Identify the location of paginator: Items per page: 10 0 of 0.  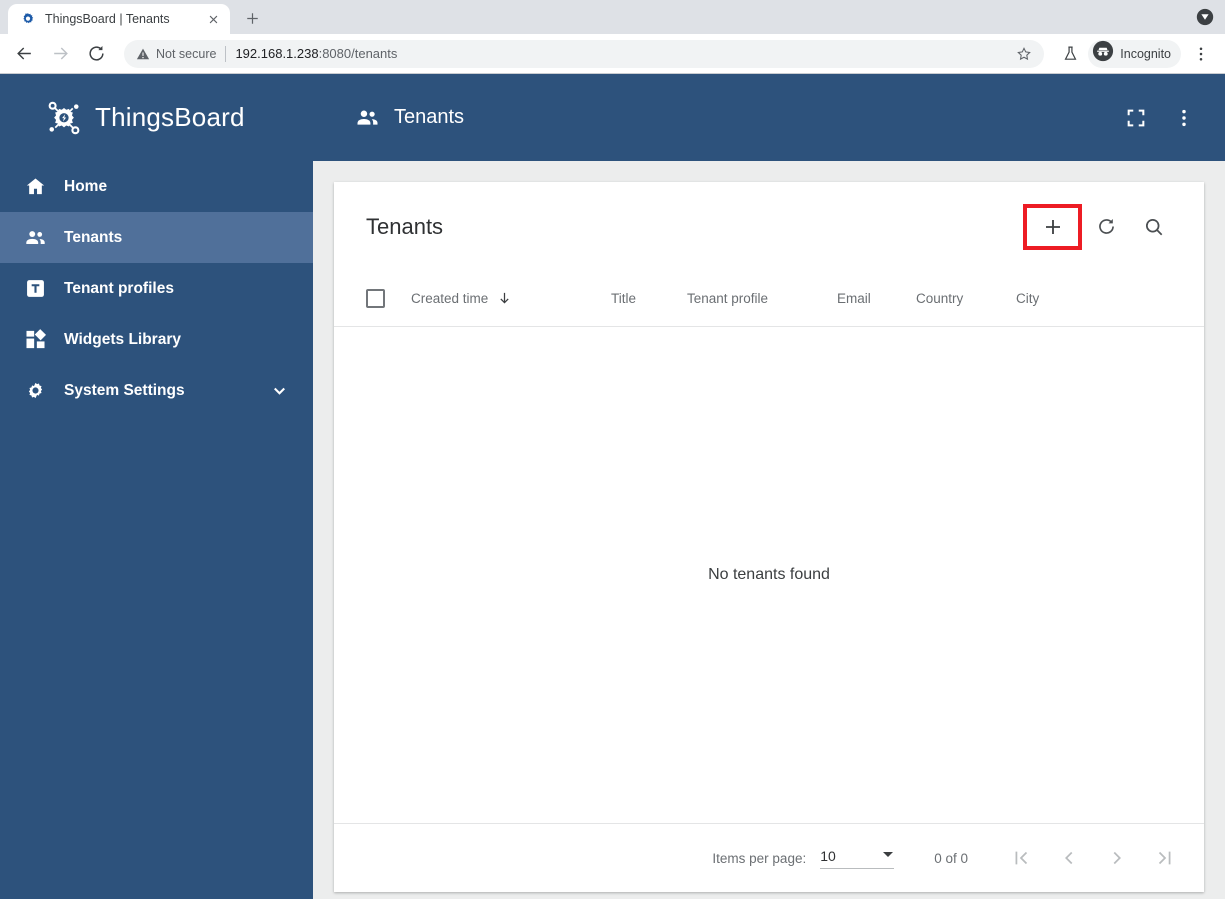
(769, 858).